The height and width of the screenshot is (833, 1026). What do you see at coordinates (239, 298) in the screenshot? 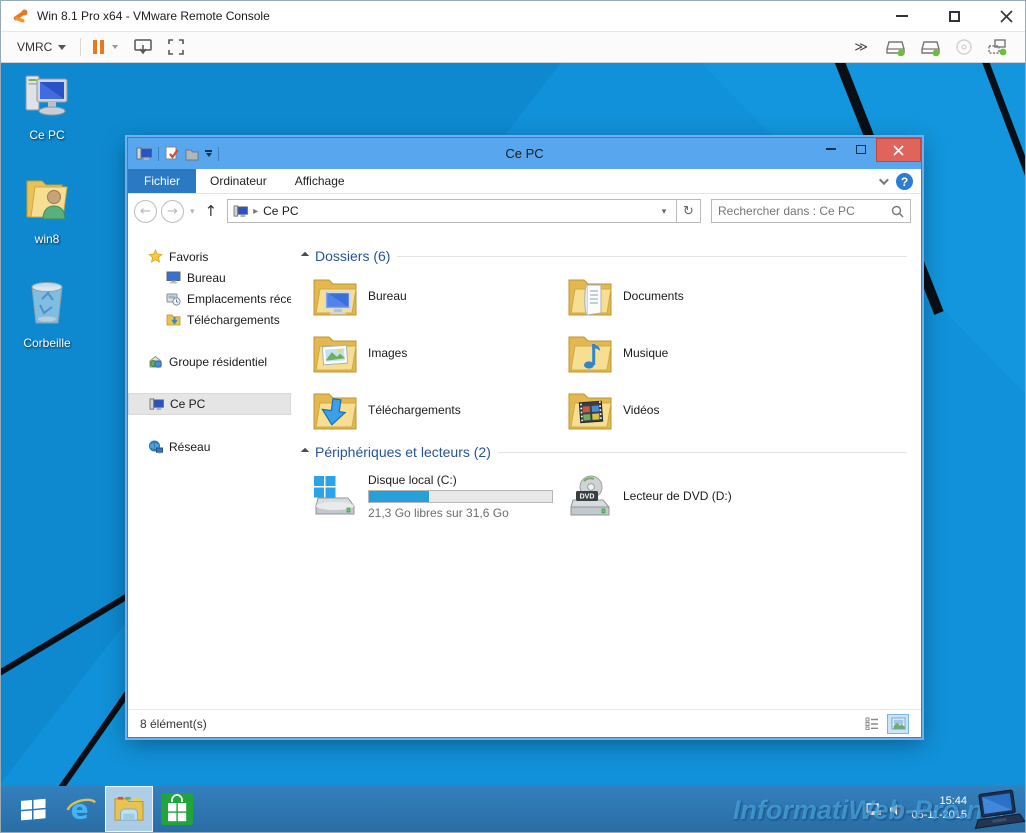
I see `sidebar-item-label: Emplacements récents` at bounding box center [239, 298].